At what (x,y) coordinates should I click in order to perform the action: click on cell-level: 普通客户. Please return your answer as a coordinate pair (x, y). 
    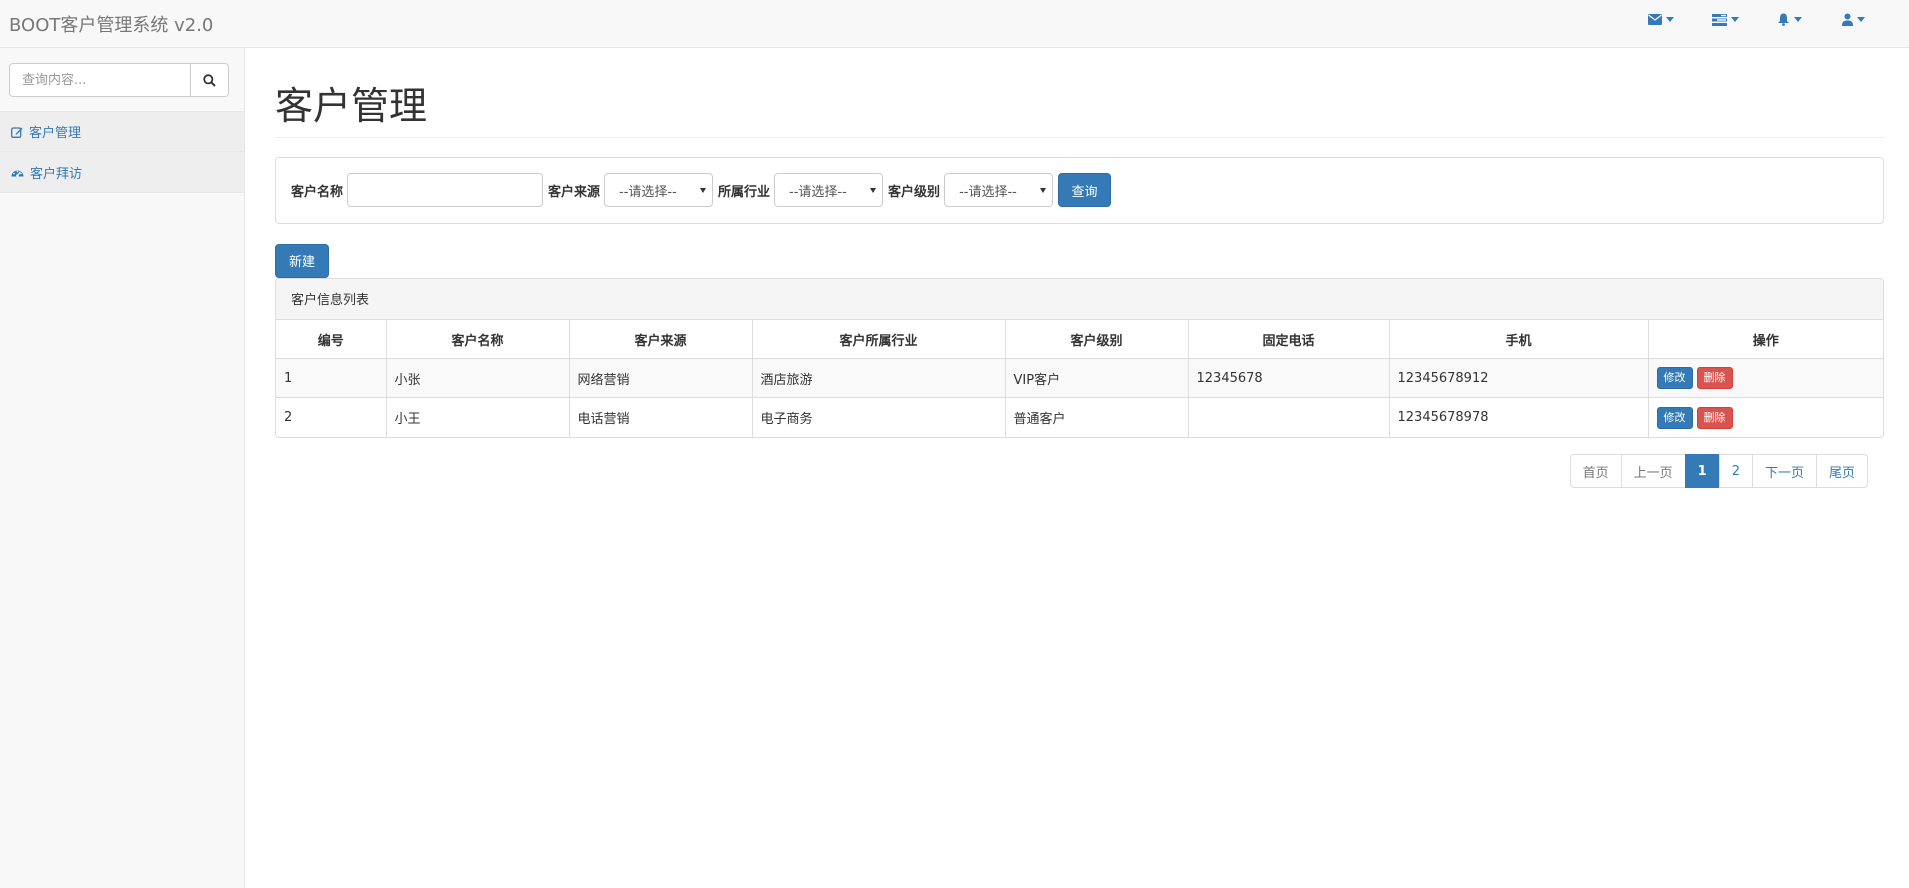
    Looking at the image, I should click on (1096, 417).